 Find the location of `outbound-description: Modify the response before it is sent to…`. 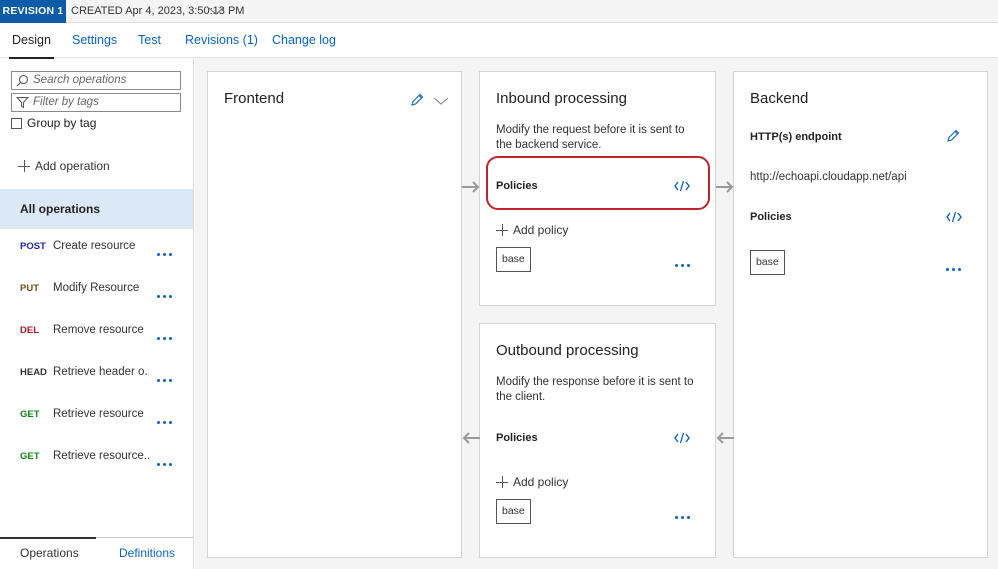

outbound-description: Modify the response before it is sent to… is located at coordinates (595, 389).